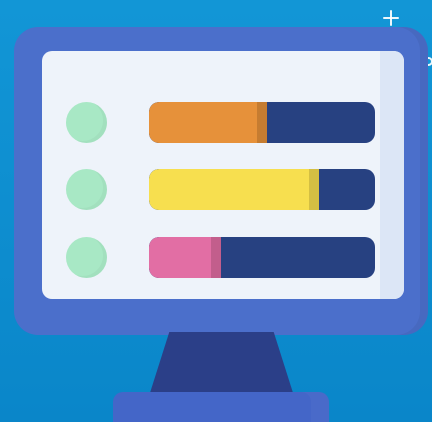  What do you see at coordinates (221, 364) in the screenshot?
I see `monitor-stand-neck` at bounding box center [221, 364].